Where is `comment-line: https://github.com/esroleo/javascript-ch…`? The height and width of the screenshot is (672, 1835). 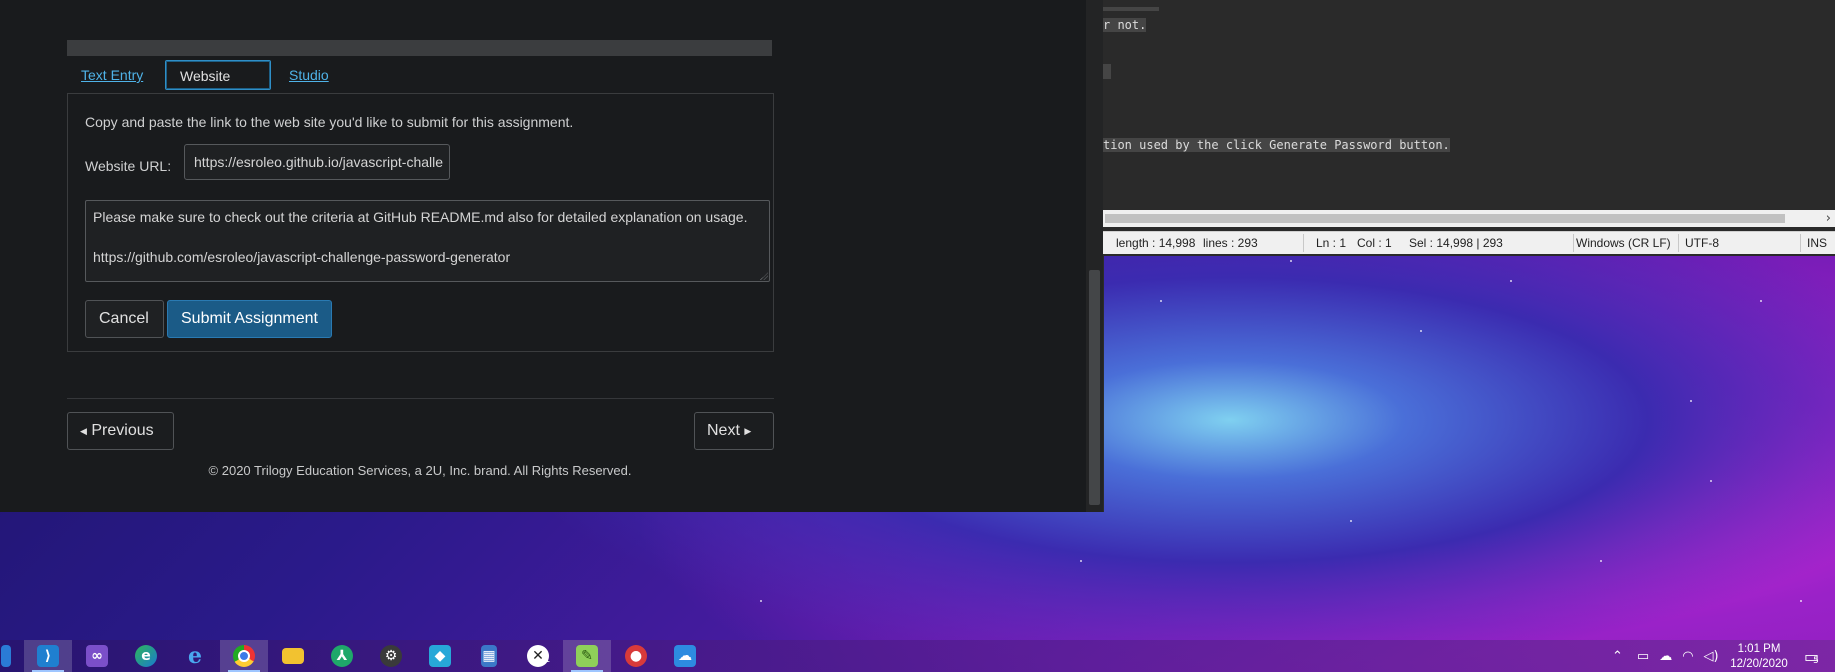 comment-line: https://github.com/esroleo/javascript-ch… is located at coordinates (302, 257).